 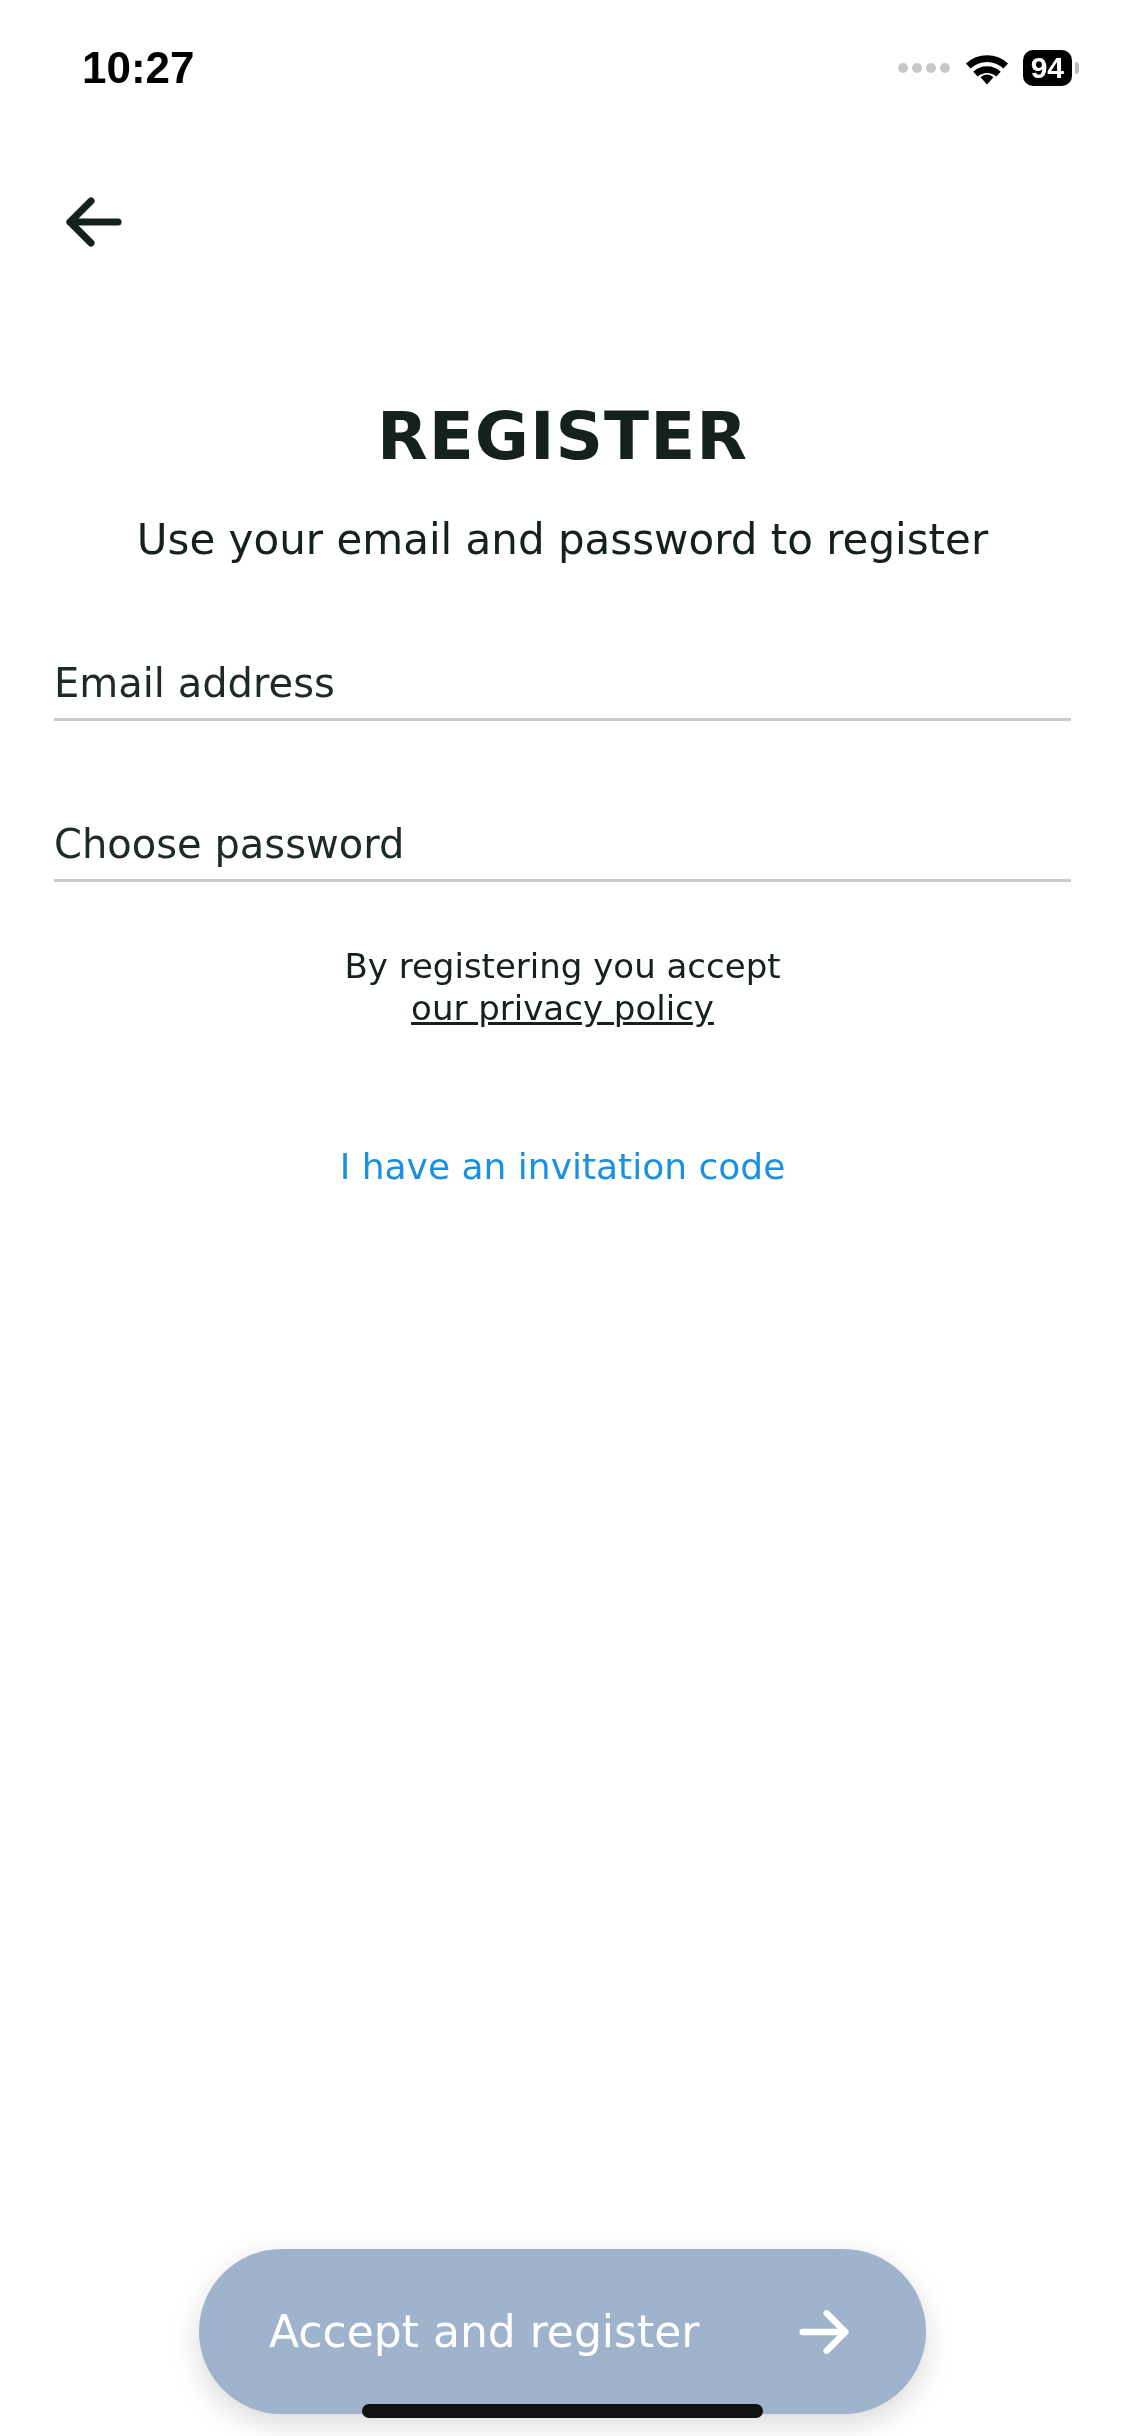 I want to click on input-field: Choose password, so click(x=562, y=851).